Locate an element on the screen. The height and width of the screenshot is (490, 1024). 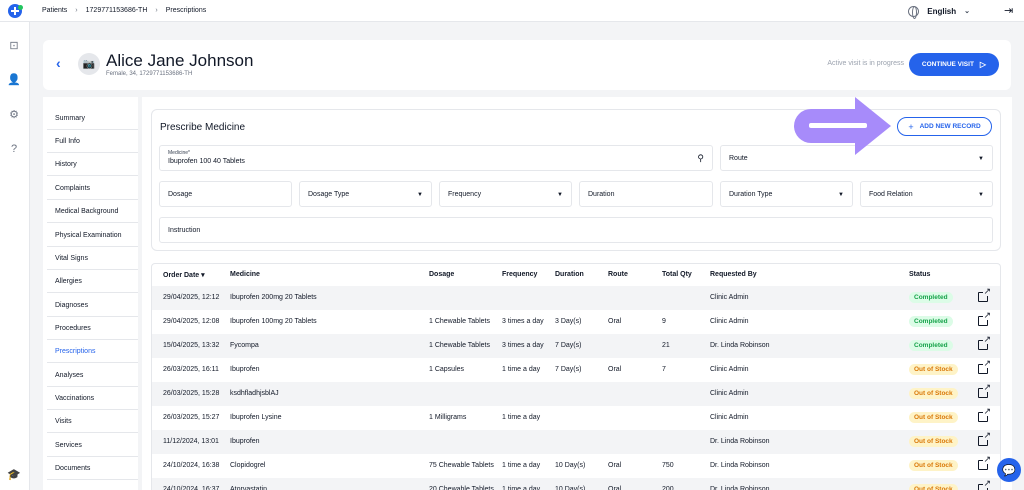
user-icon: 👤 is located at coordinates (14, 79).